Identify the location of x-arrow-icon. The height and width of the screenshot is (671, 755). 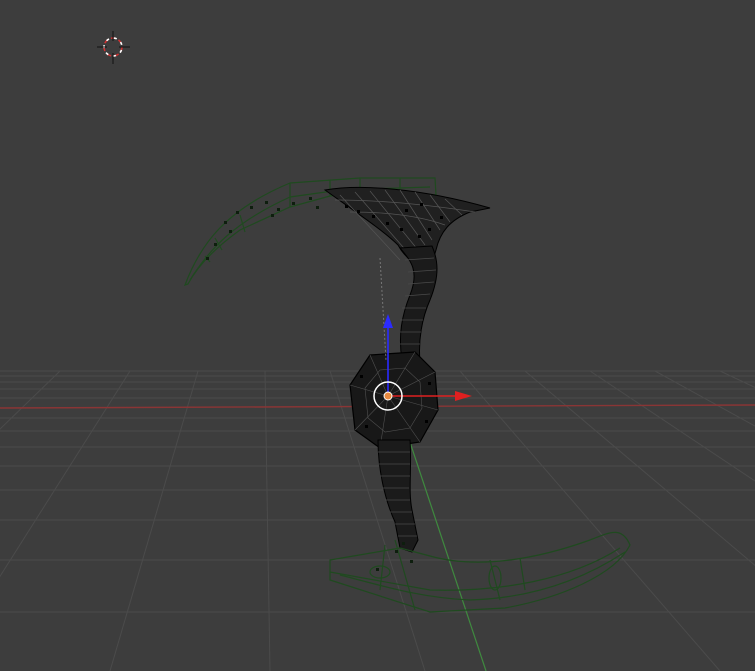
(463, 396).